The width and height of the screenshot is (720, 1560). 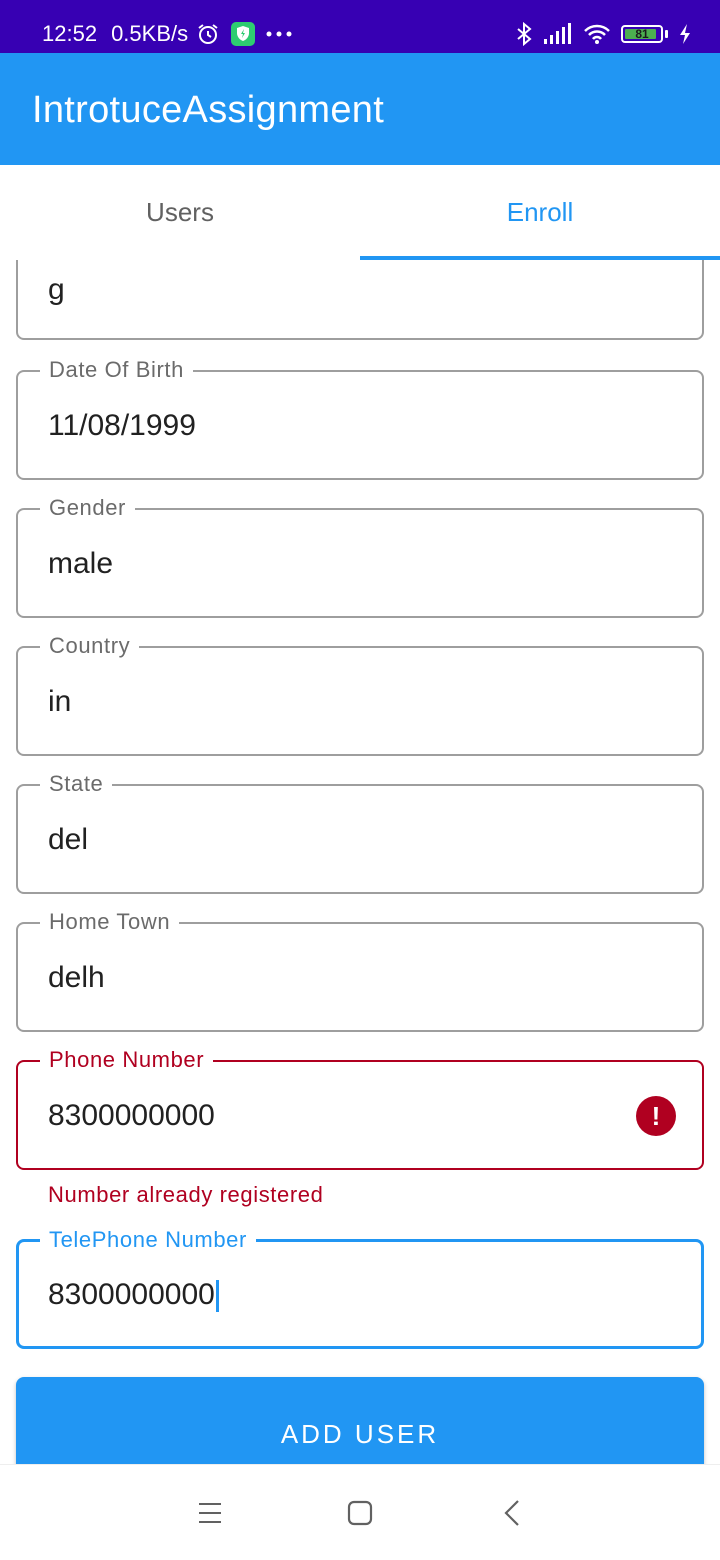 I want to click on status-right: 81, so click(x=598, y=34).